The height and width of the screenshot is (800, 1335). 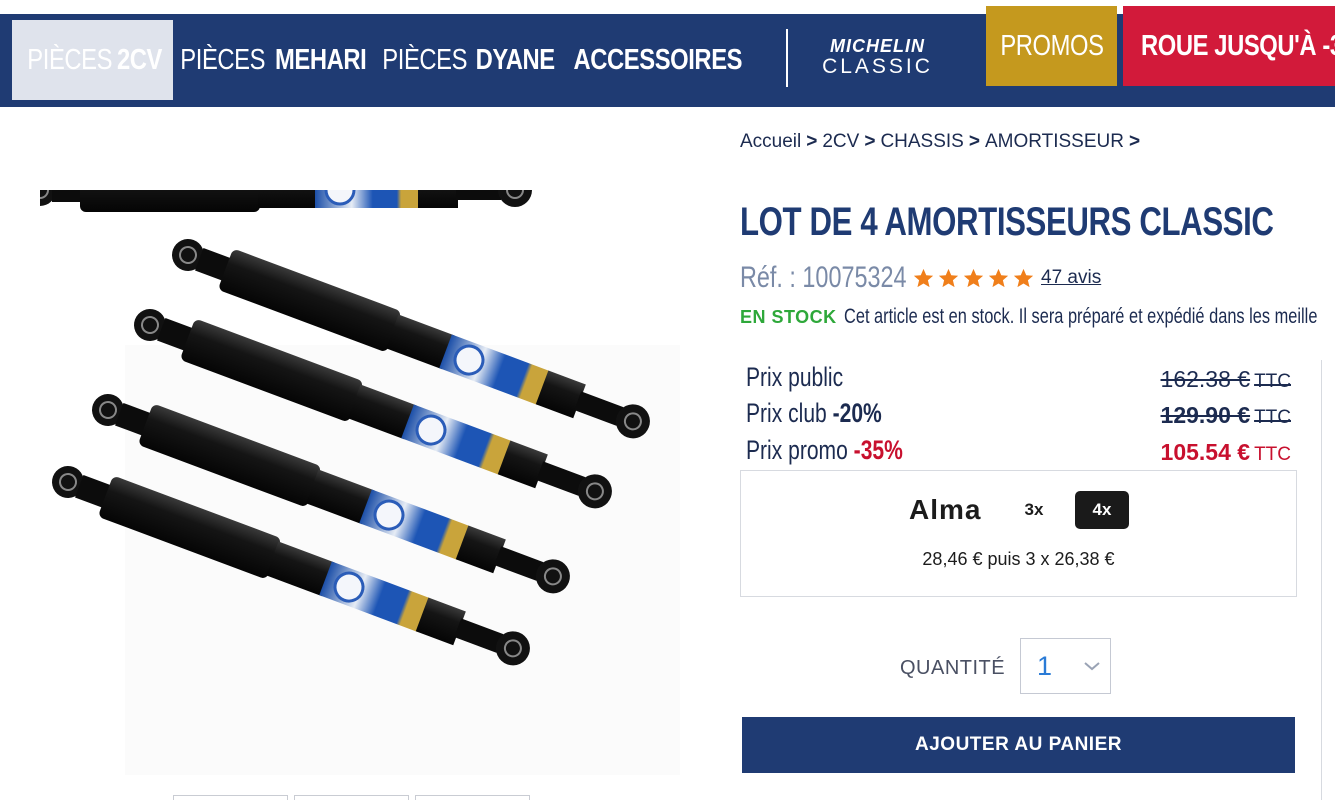 I want to click on price-promo-value: 105.54 € TTC, so click(x=1226, y=452).